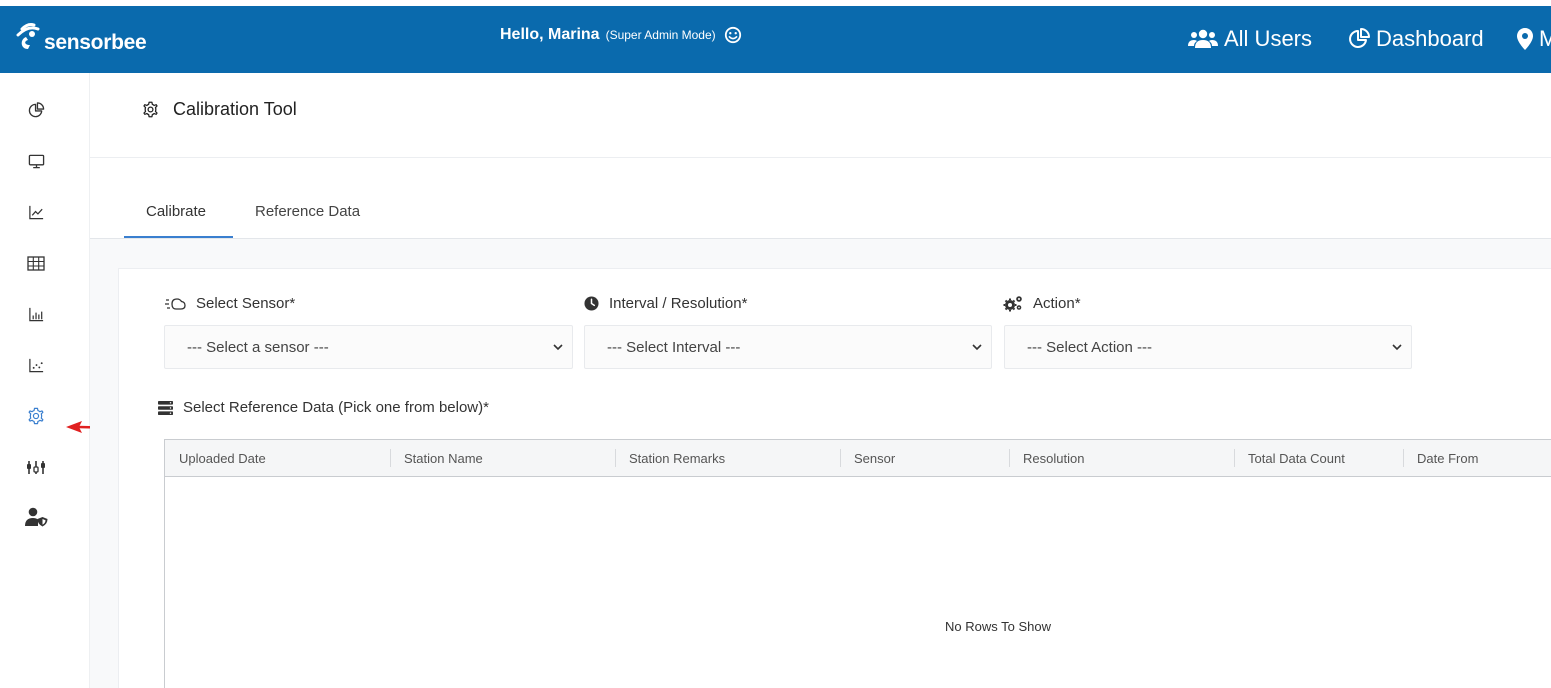  Describe the element at coordinates (1053, 458) in the screenshot. I see `column-header-resolution: Resolution` at that location.